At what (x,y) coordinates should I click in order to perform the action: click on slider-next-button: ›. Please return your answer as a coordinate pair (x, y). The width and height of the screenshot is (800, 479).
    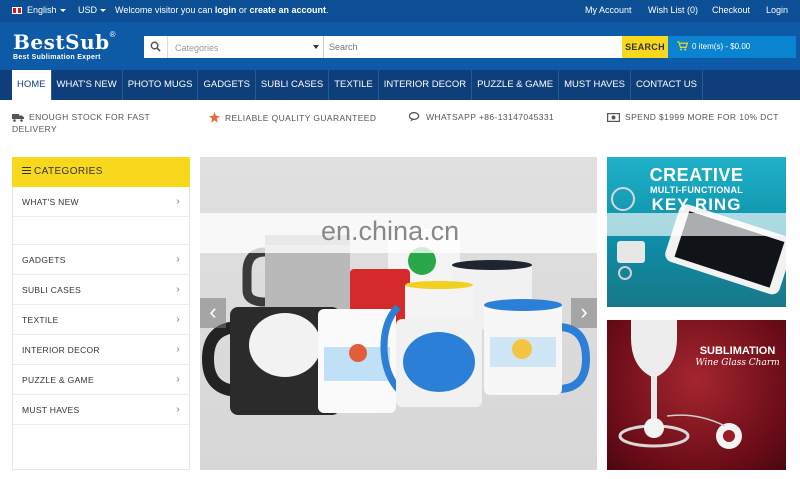
    Looking at the image, I should click on (584, 313).